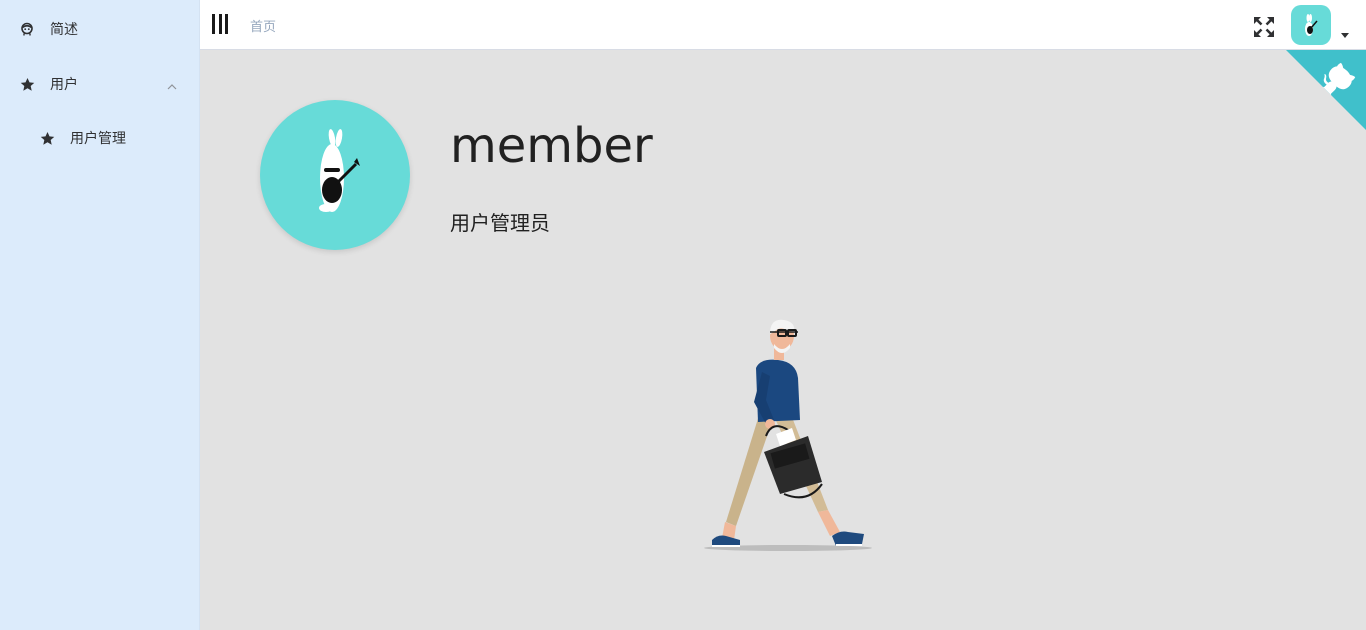 The height and width of the screenshot is (630, 1366). Describe the element at coordinates (1311, 25) in the screenshot. I see `avatar` at that location.